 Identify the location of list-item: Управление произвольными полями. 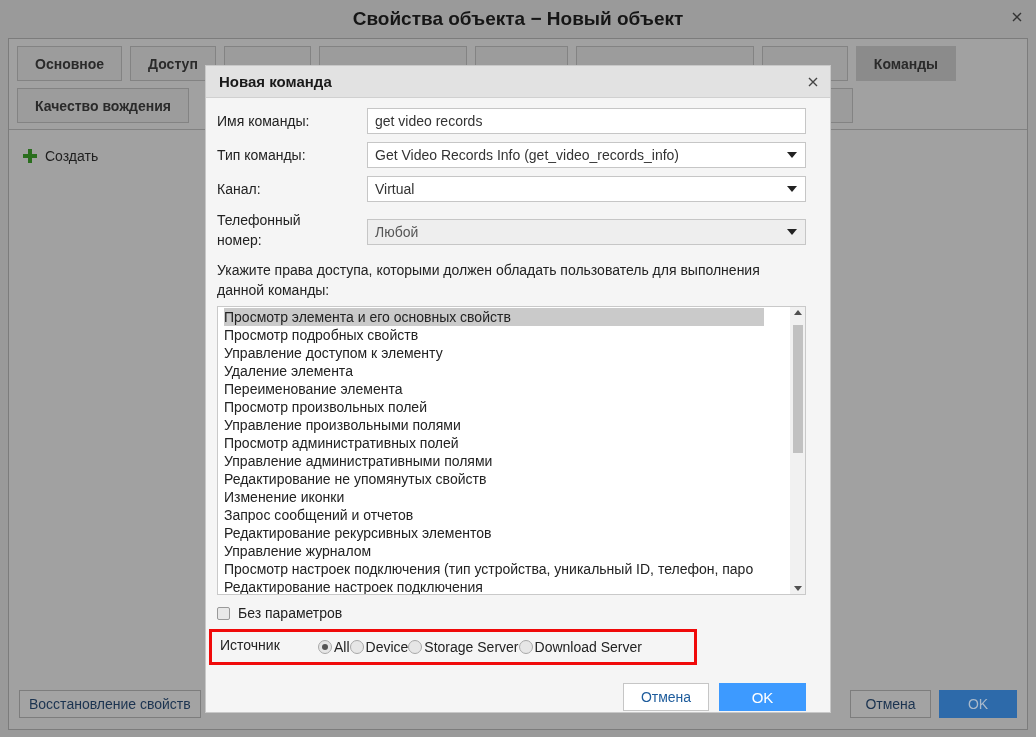
(342, 425).